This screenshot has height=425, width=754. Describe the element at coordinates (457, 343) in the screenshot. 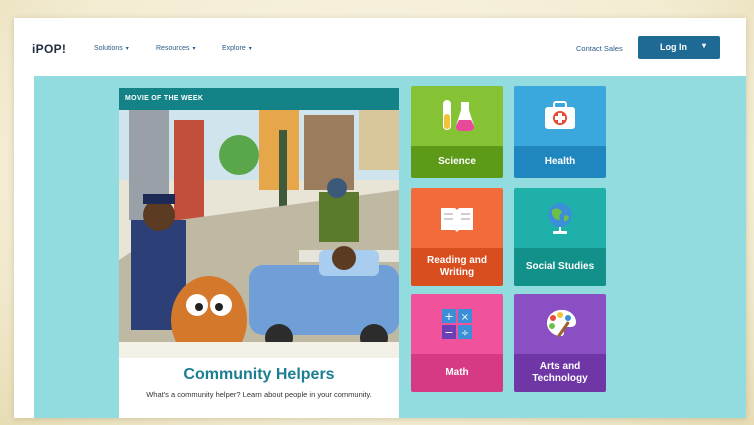

I see `tile-math: + × − ÷ Math` at that location.